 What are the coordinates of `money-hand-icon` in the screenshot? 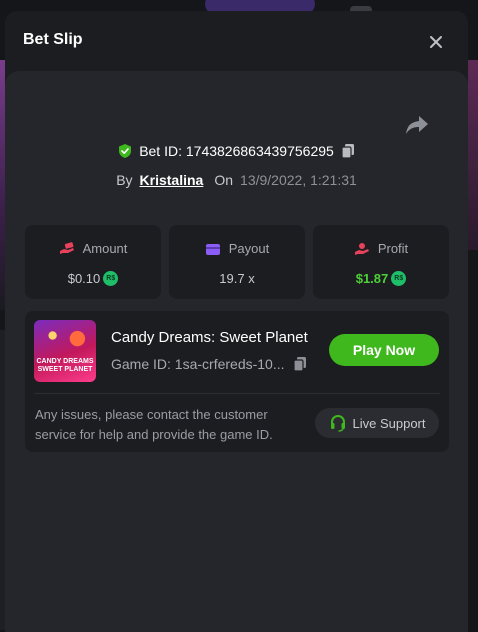 It's located at (66, 247).